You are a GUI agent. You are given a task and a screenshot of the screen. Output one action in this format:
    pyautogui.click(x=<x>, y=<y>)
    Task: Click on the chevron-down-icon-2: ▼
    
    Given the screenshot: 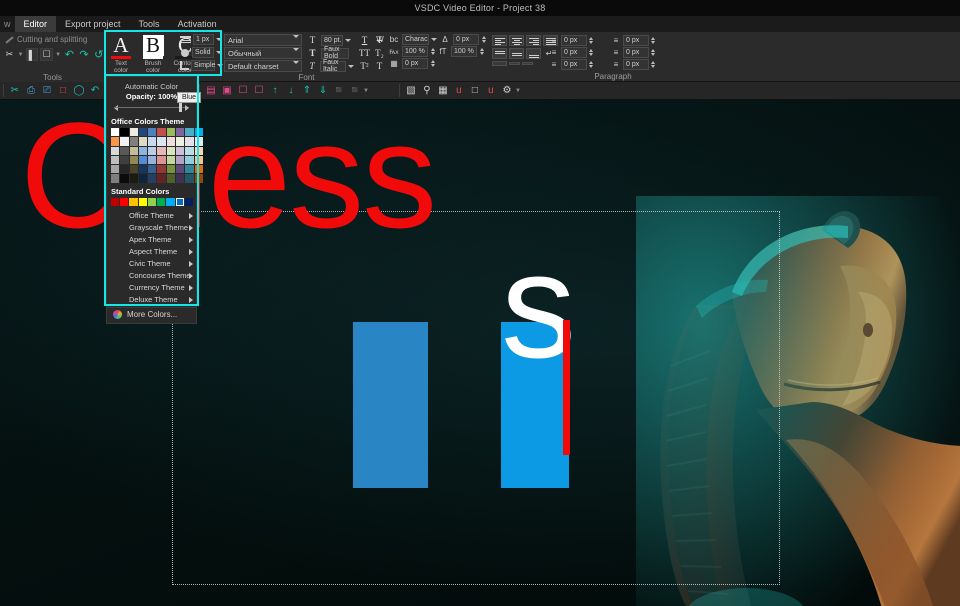 What is the action you would take?
    pyautogui.click(x=58, y=55)
    